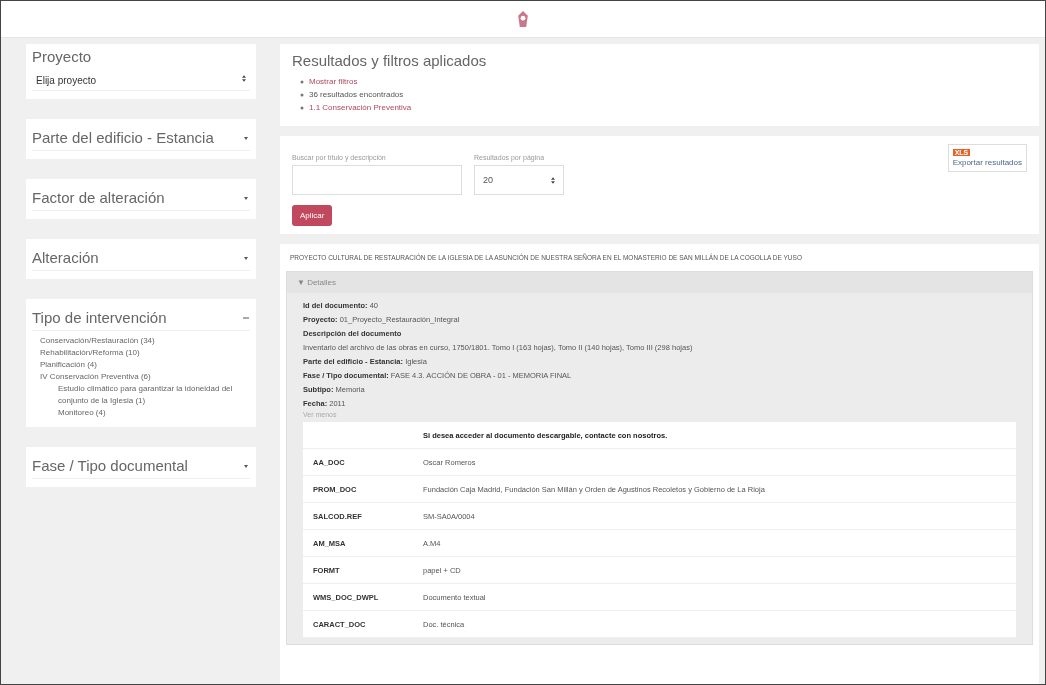 Image resolution: width=1046 pixels, height=685 pixels. I want to click on search-field, so click(377, 180).